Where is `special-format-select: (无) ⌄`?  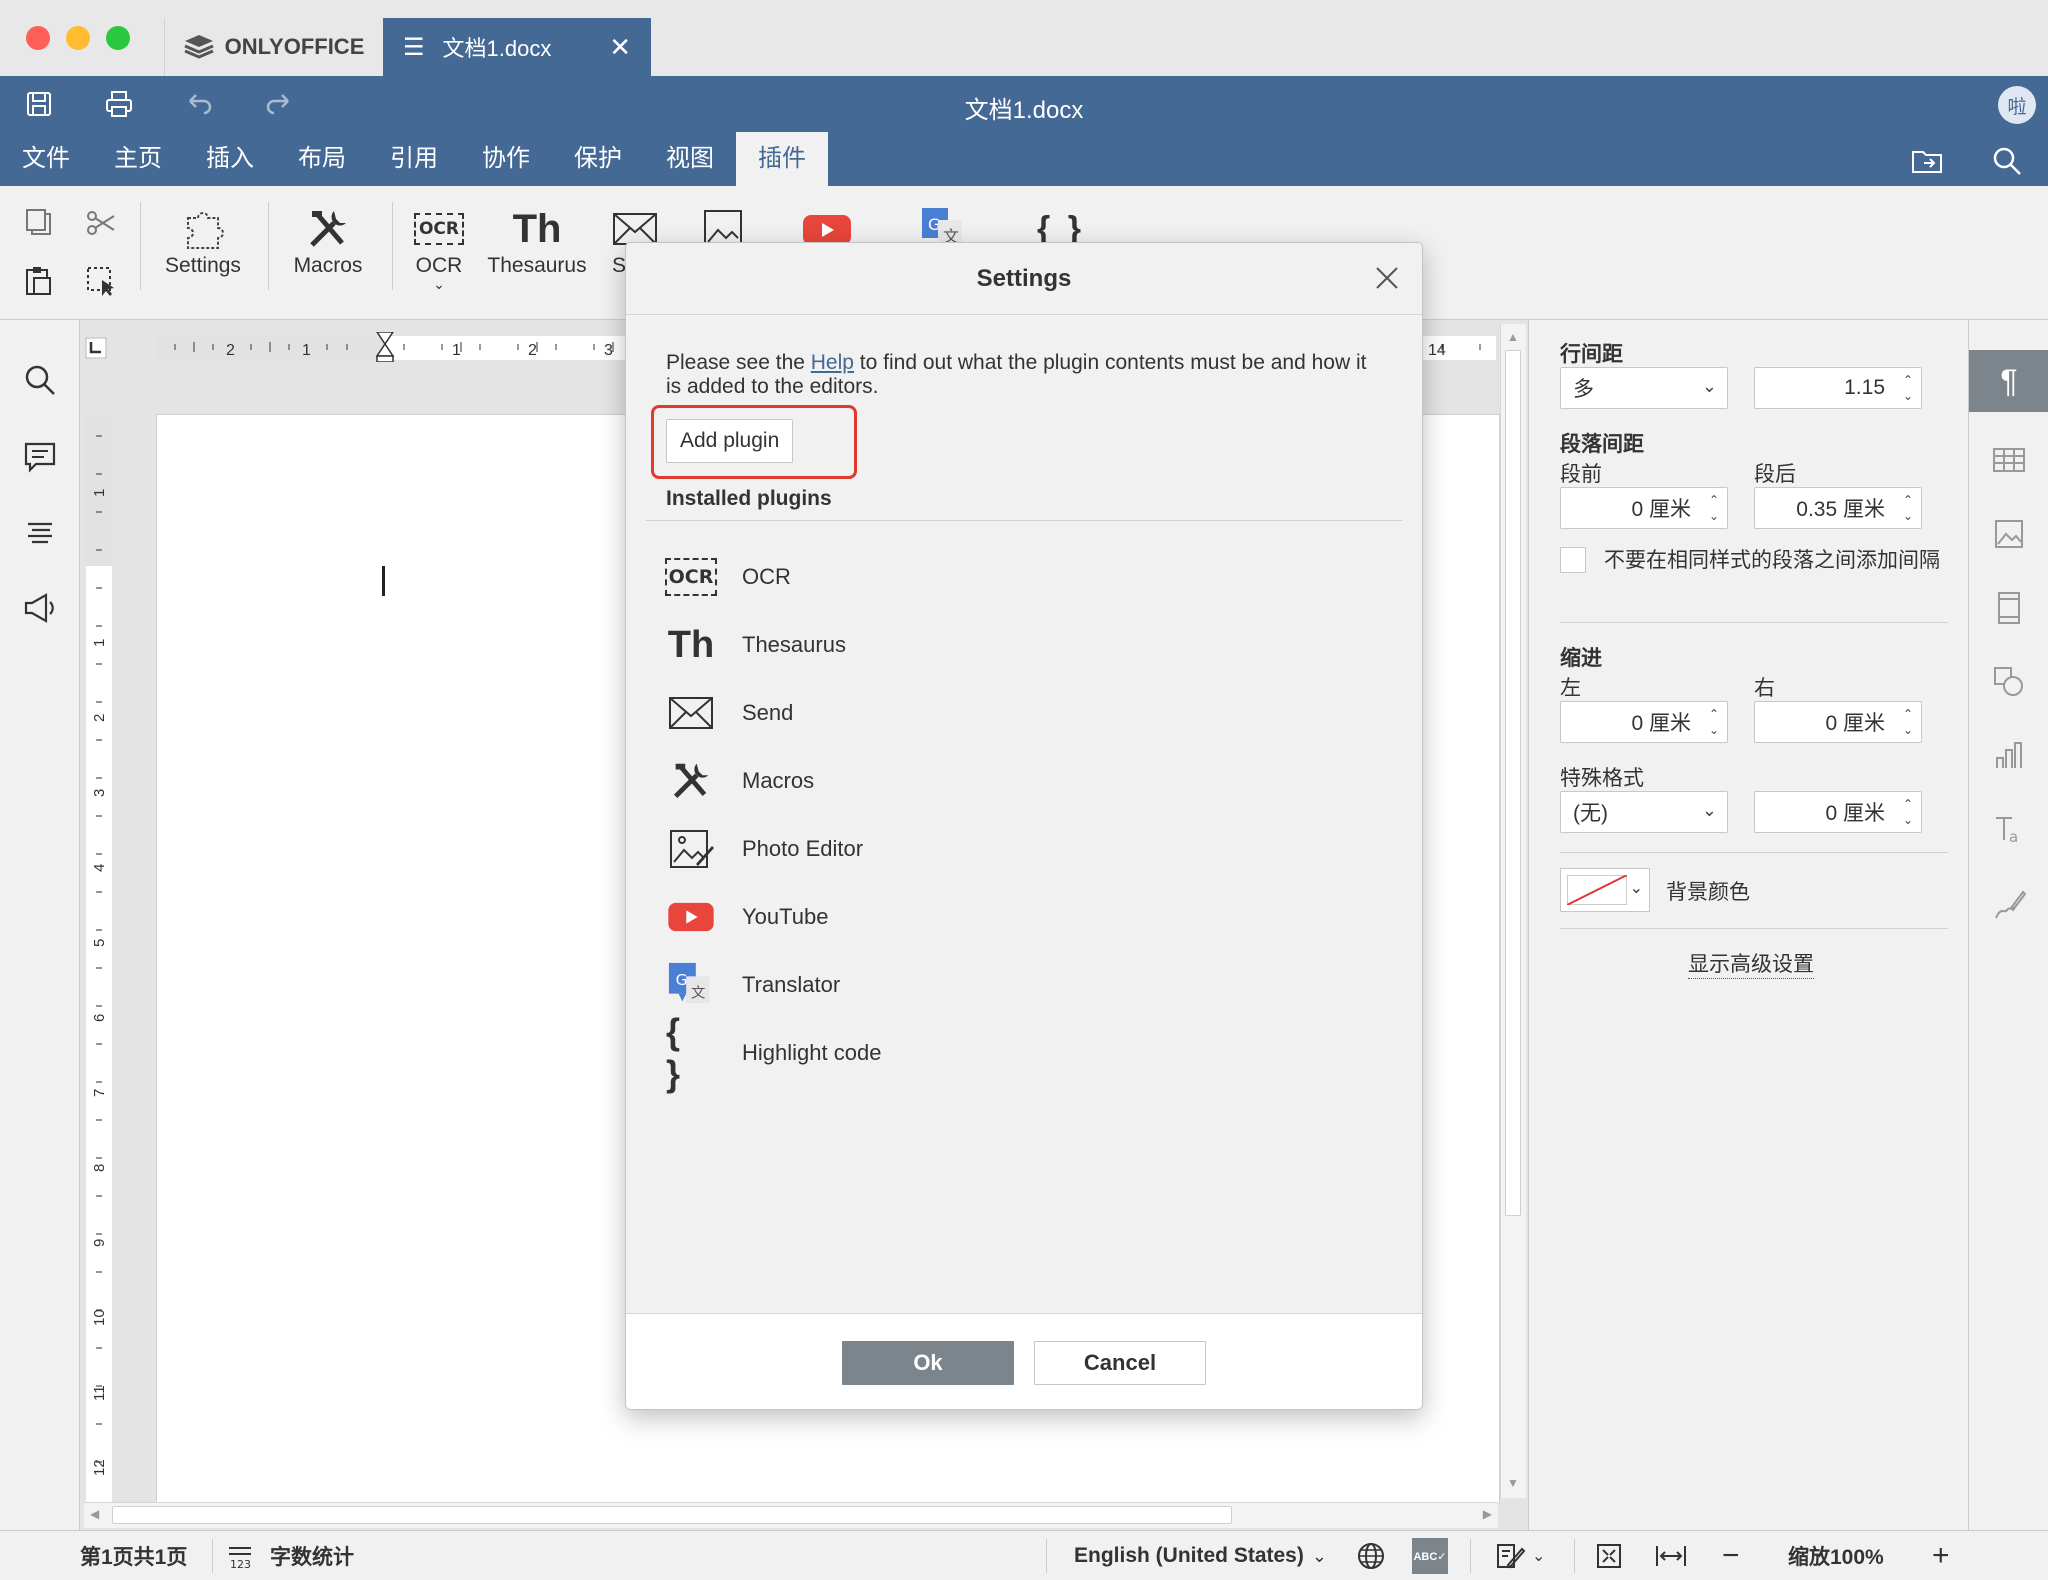
special-format-select: (无) ⌄ is located at coordinates (1644, 812).